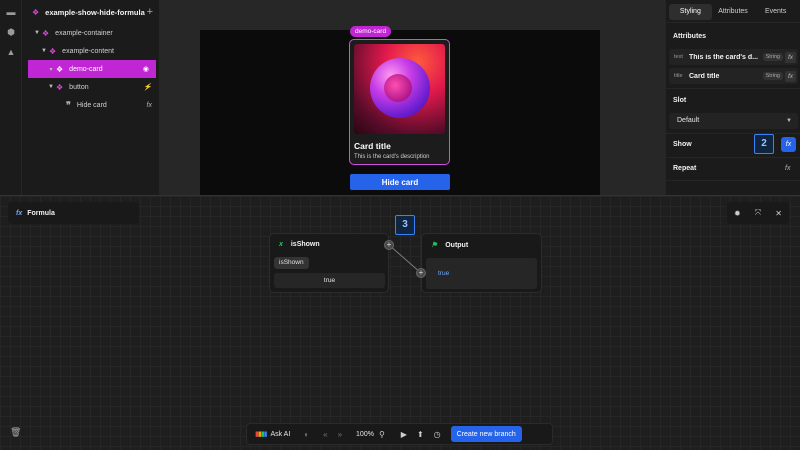 The height and width of the screenshot is (450, 800). What do you see at coordinates (775, 12) in the screenshot?
I see `tab-events: Events` at bounding box center [775, 12].